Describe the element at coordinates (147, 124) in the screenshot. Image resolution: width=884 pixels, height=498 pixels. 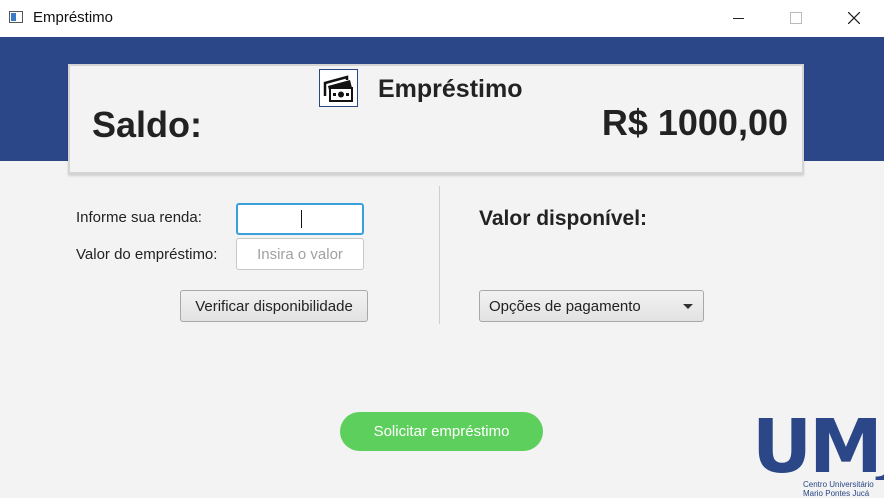
I see `balance-label: Saldo:` at that location.